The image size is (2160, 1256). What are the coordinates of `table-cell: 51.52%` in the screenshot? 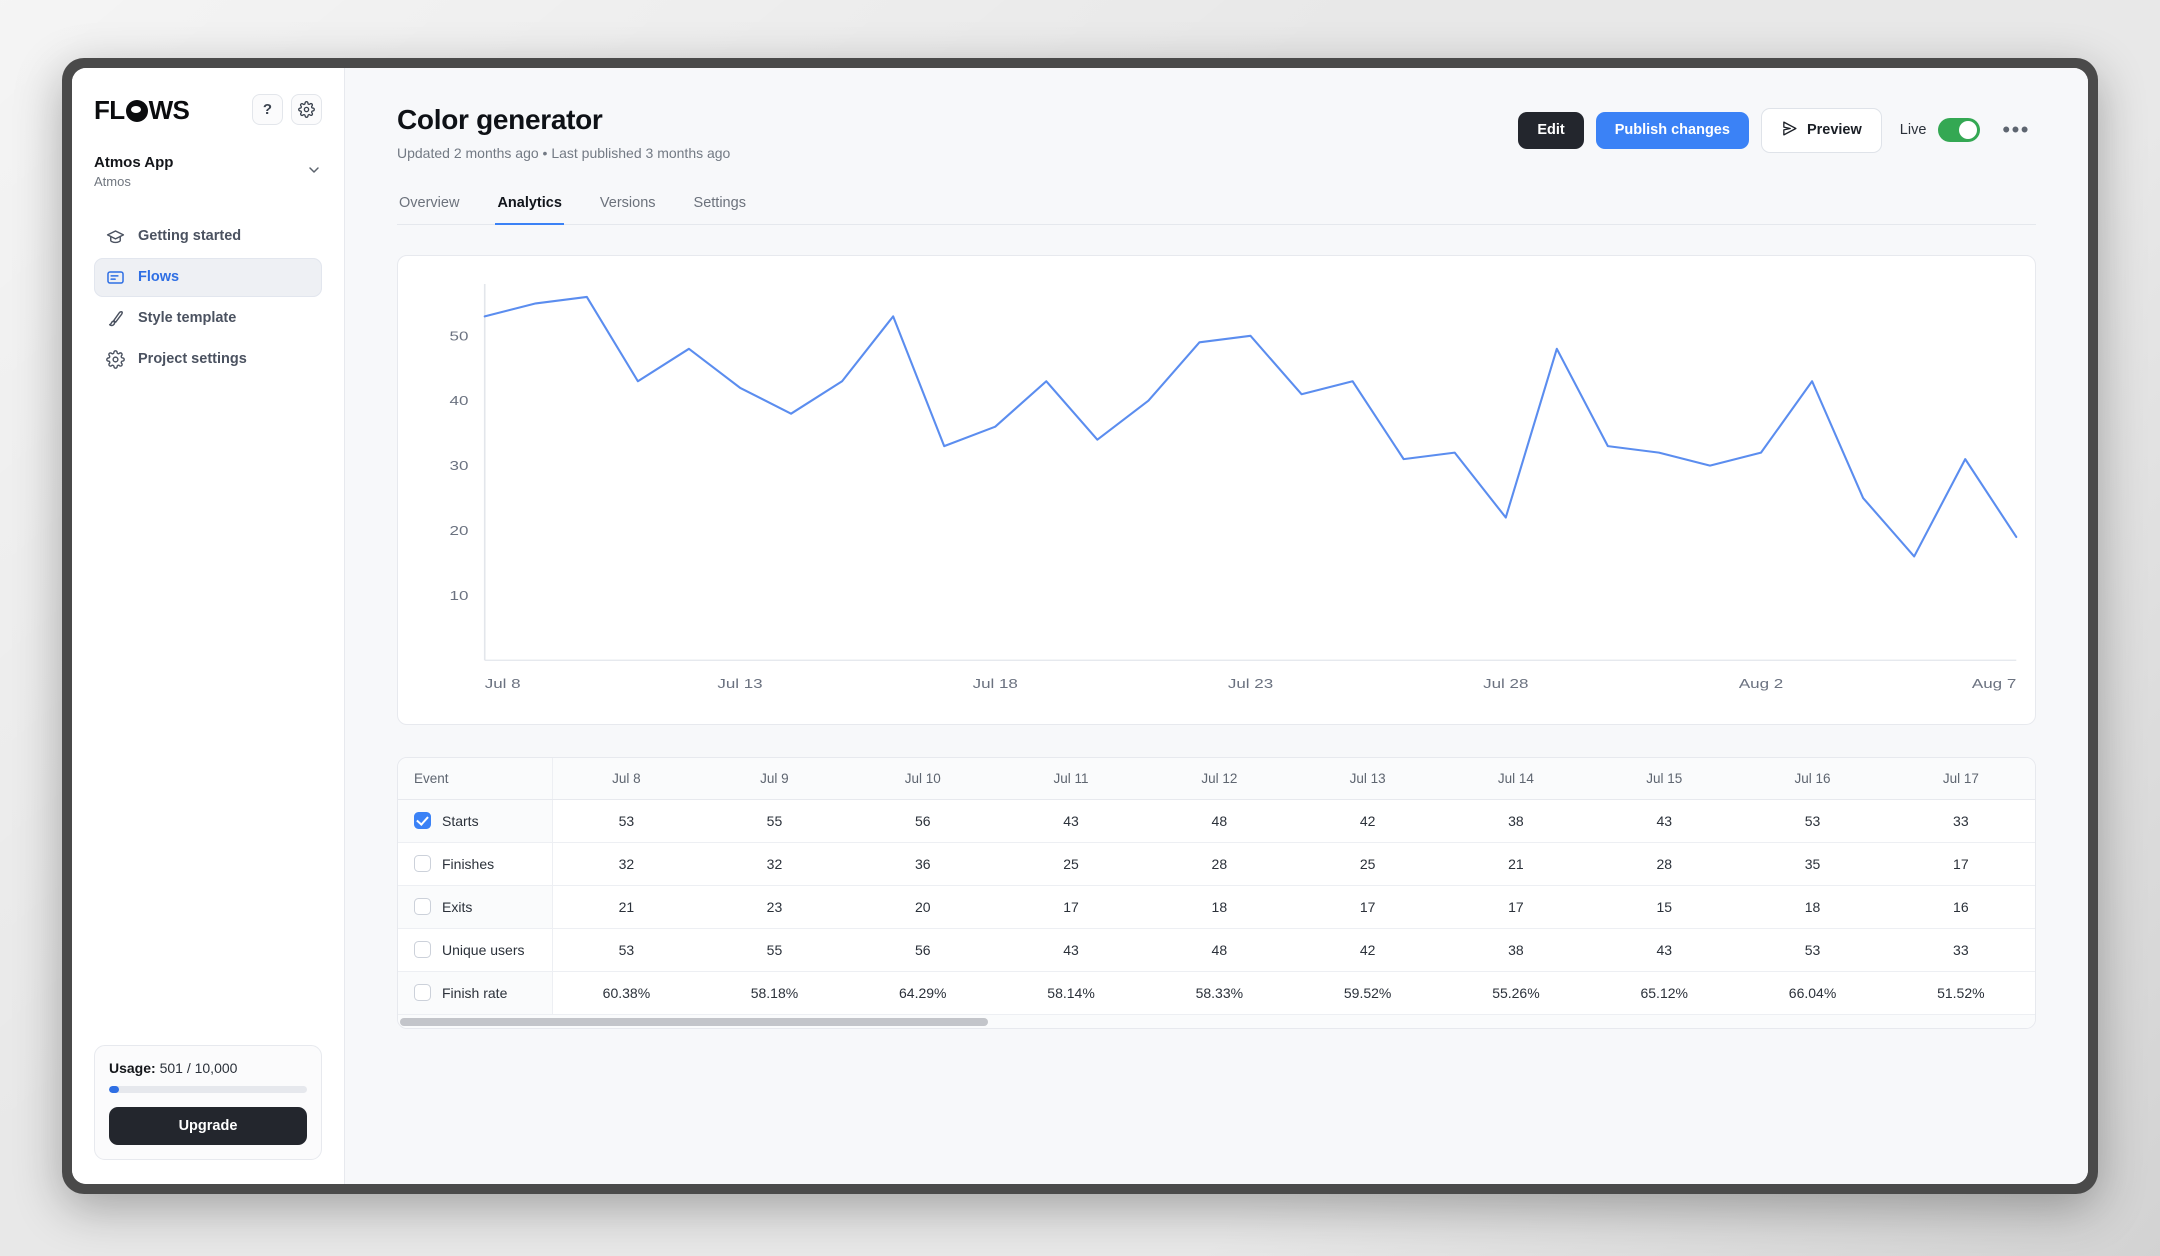 It's located at (1961, 992).